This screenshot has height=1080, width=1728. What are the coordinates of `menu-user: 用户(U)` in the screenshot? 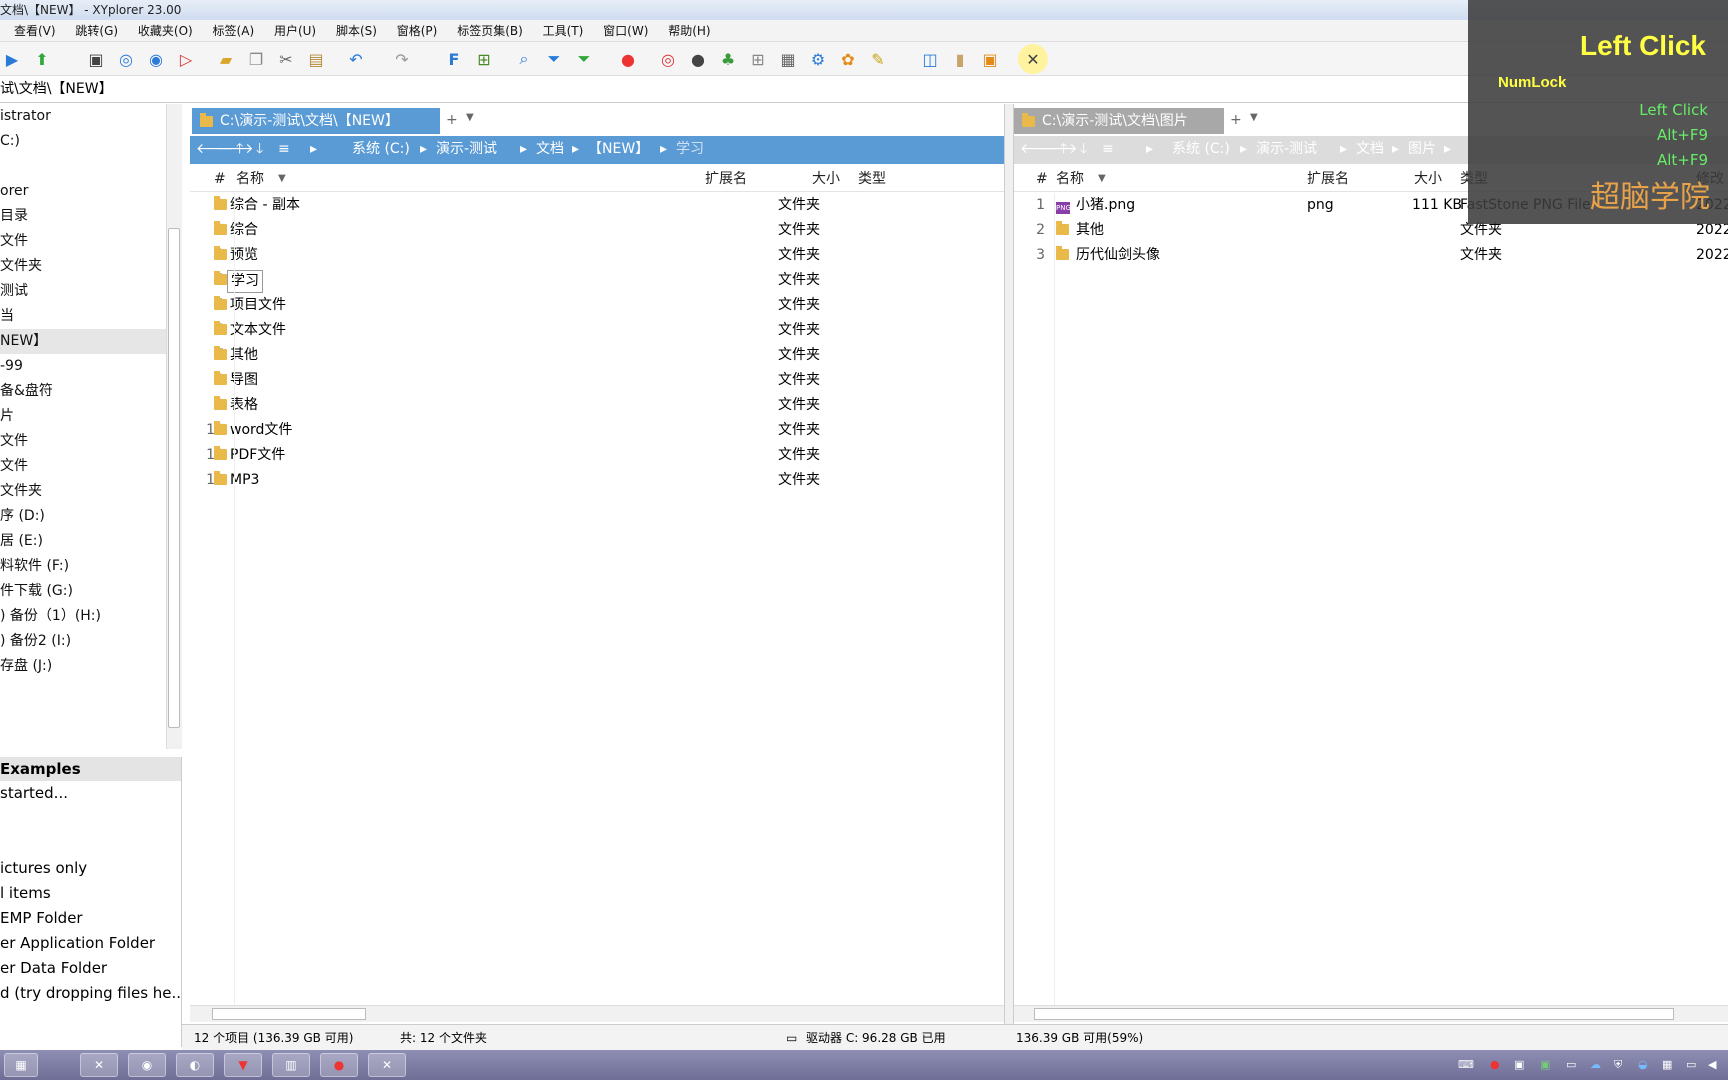 It's located at (295, 31).